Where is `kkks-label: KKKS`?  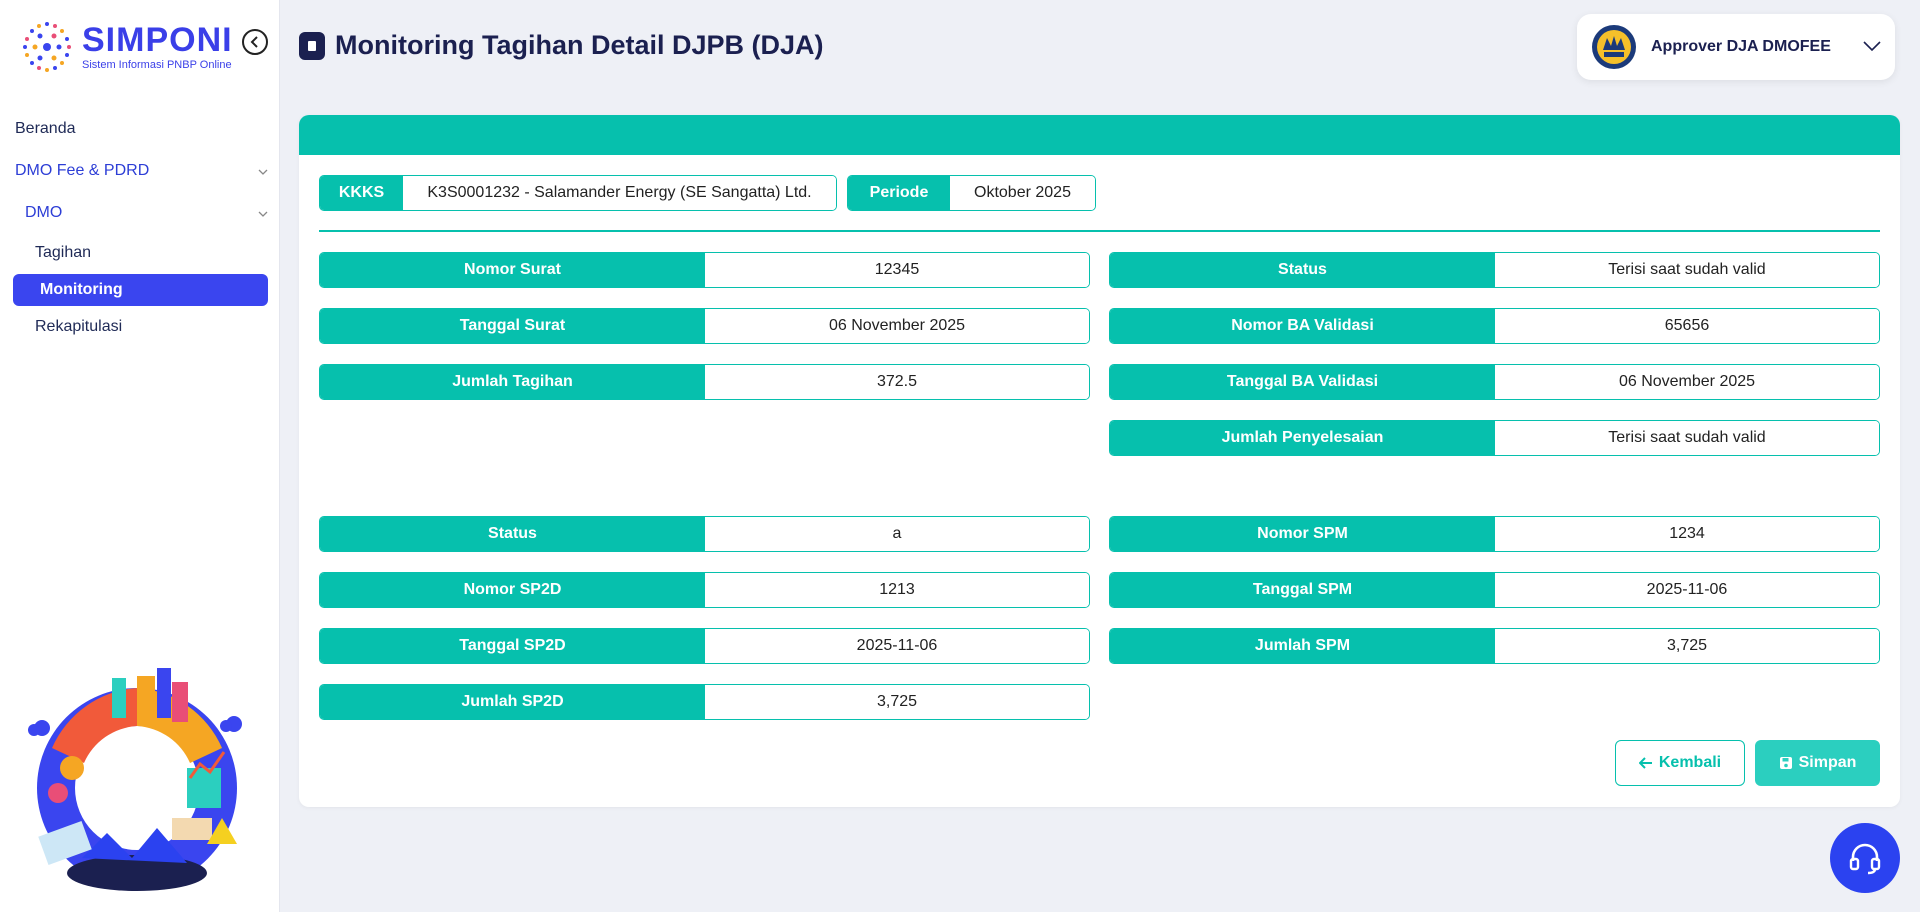 kkks-label: KKKS is located at coordinates (361, 193).